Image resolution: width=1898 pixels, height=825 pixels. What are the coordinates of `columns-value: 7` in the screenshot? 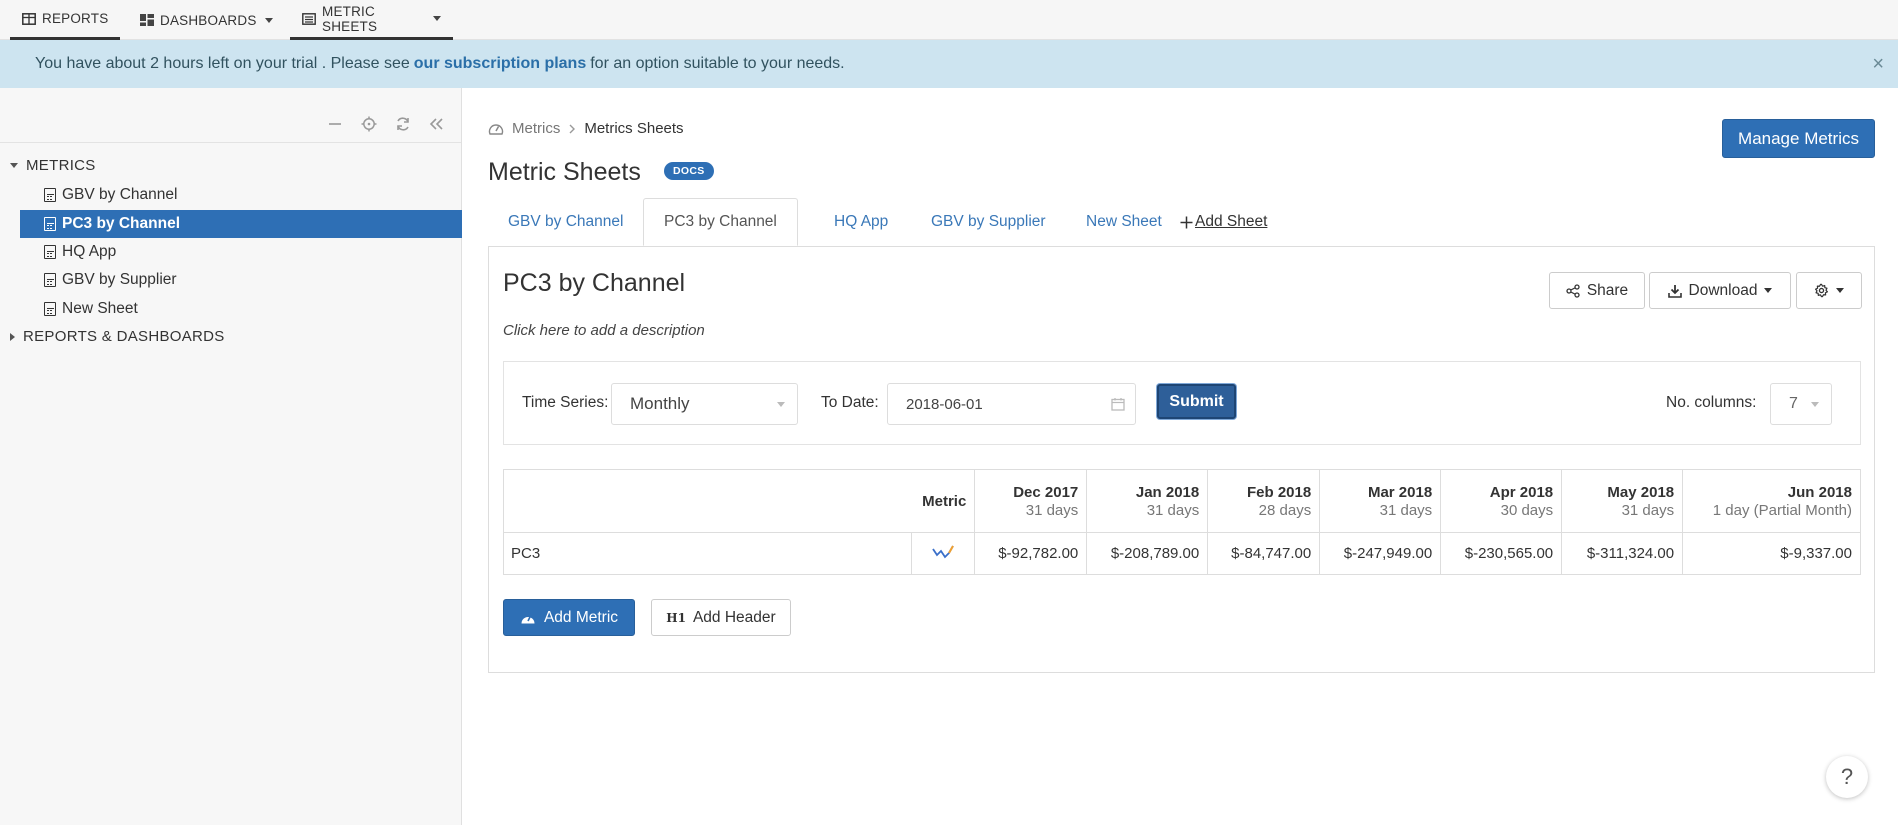 It's located at (1793, 403).